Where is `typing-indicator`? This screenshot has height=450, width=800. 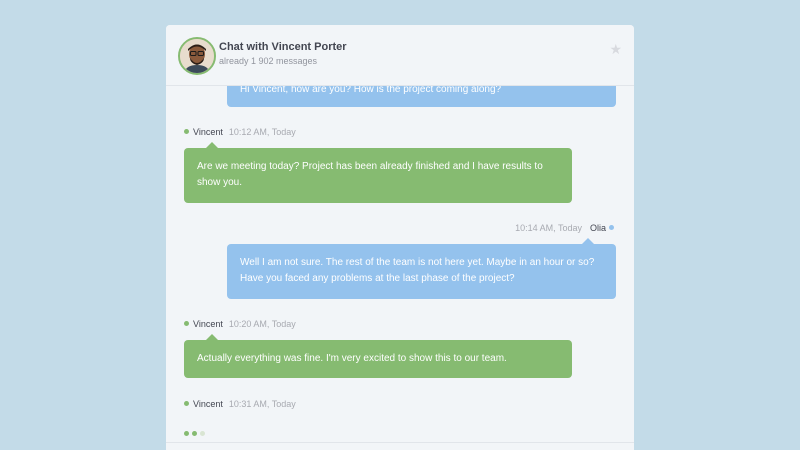
typing-indicator is located at coordinates (196, 432).